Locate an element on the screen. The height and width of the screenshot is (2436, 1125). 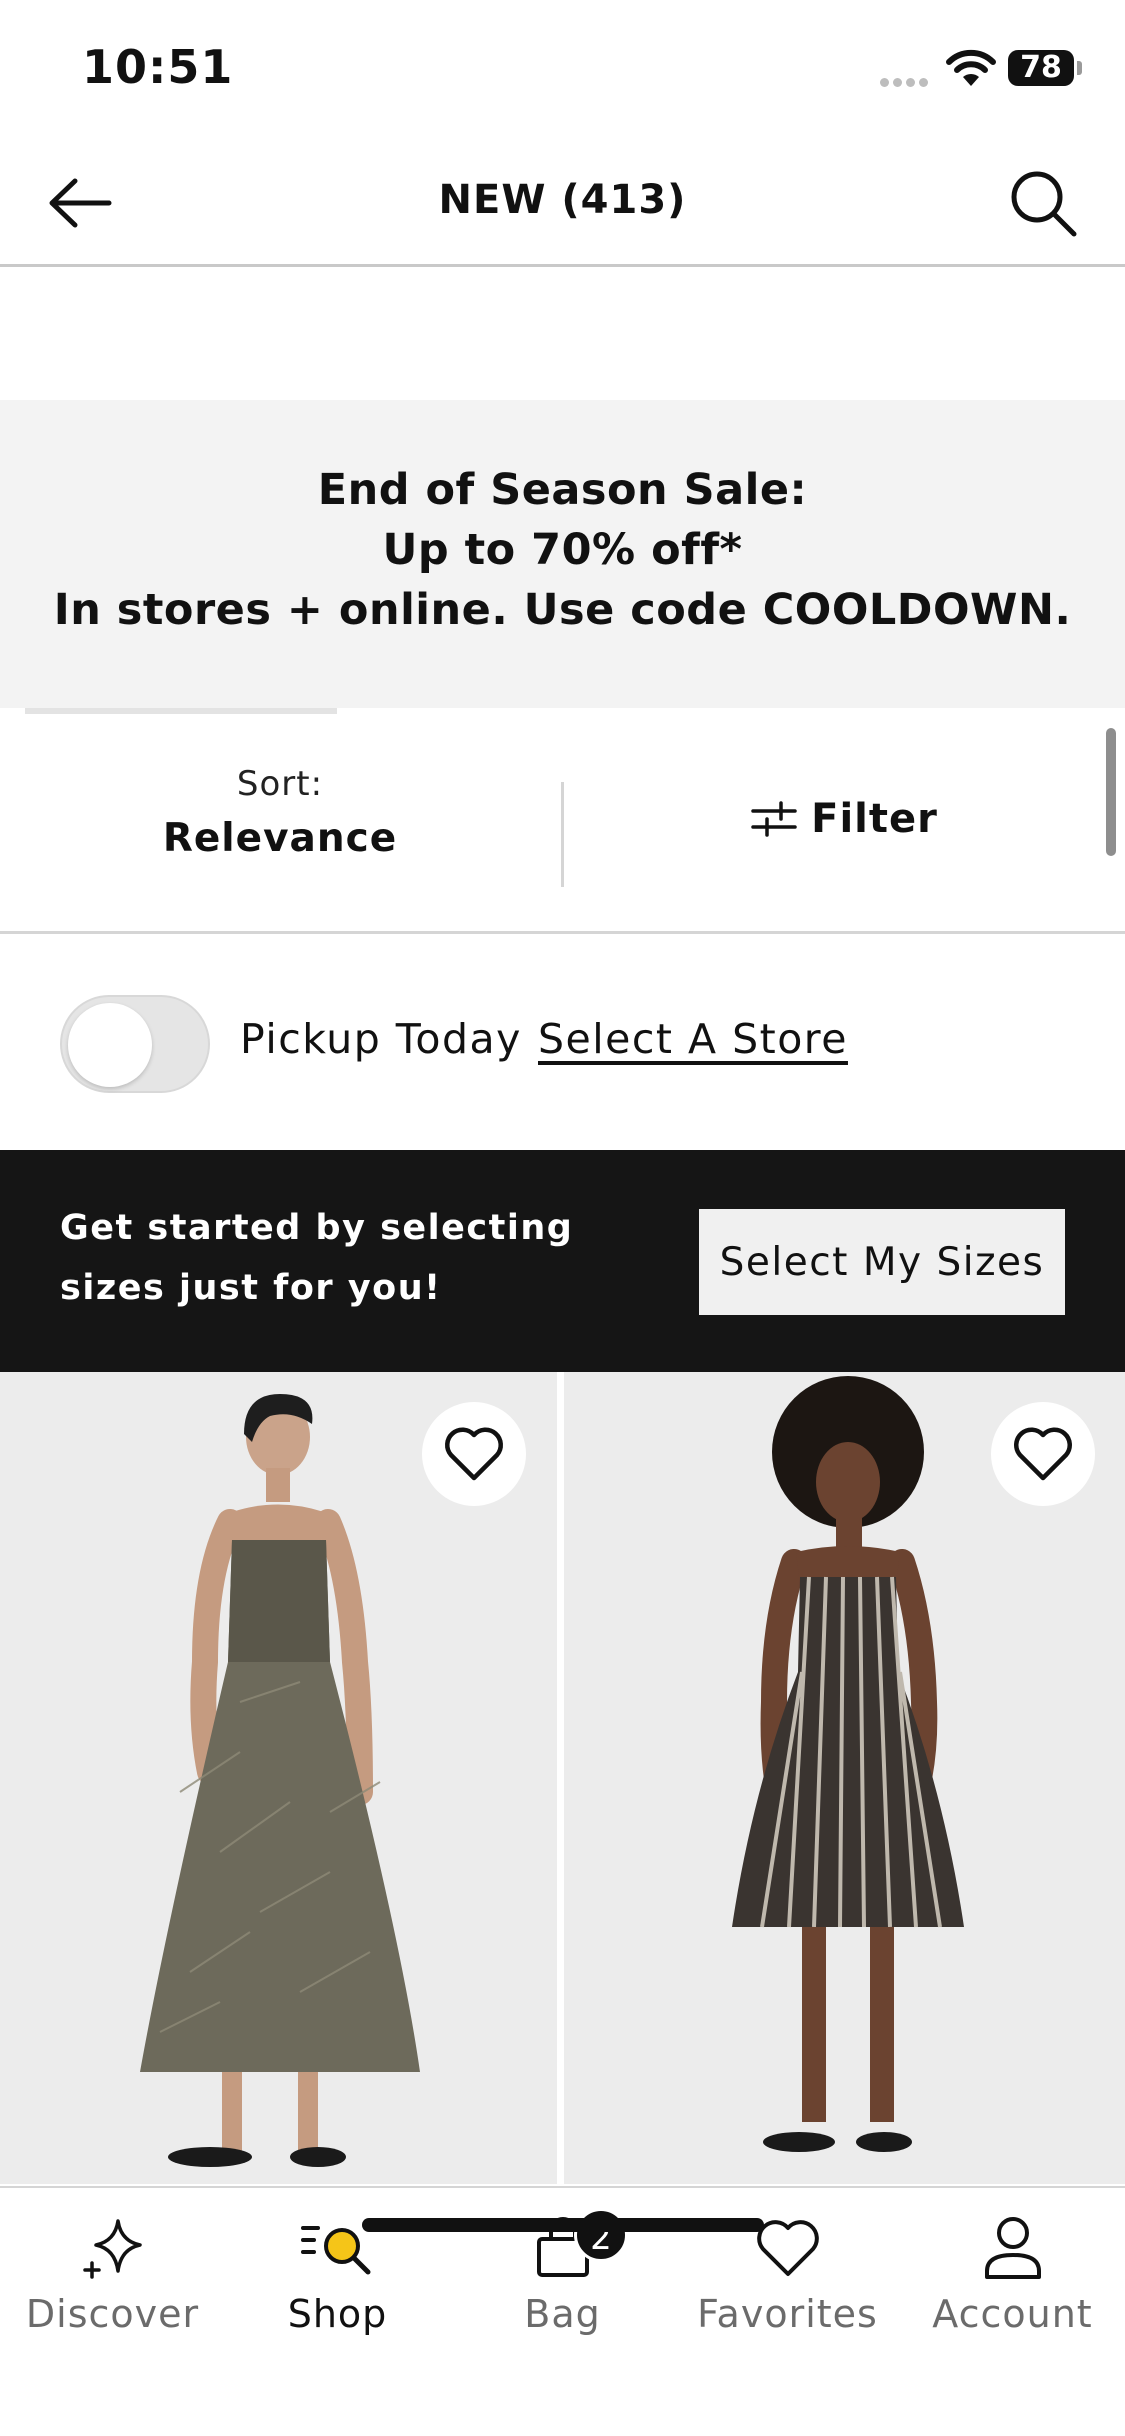
scrollbar is located at coordinates (1111, 792).